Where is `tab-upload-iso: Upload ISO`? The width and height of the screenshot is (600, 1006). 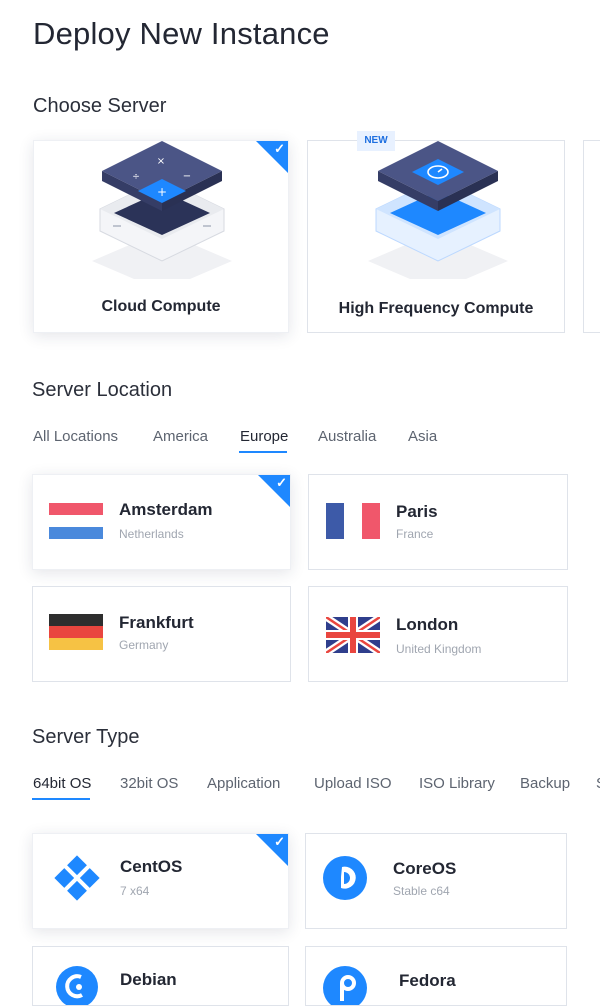
tab-upload-iso: Upload ISO is located at coordinates (353, 783).